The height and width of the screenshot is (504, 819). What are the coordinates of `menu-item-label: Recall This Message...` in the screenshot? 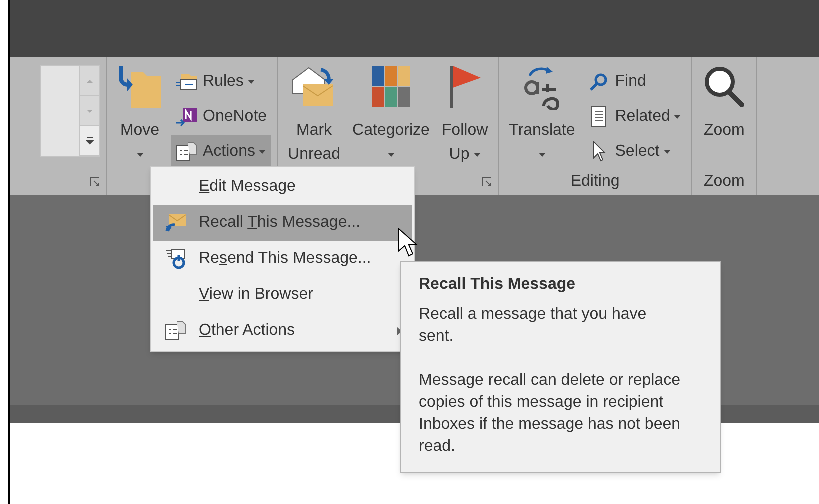 It's located at (280, 223).